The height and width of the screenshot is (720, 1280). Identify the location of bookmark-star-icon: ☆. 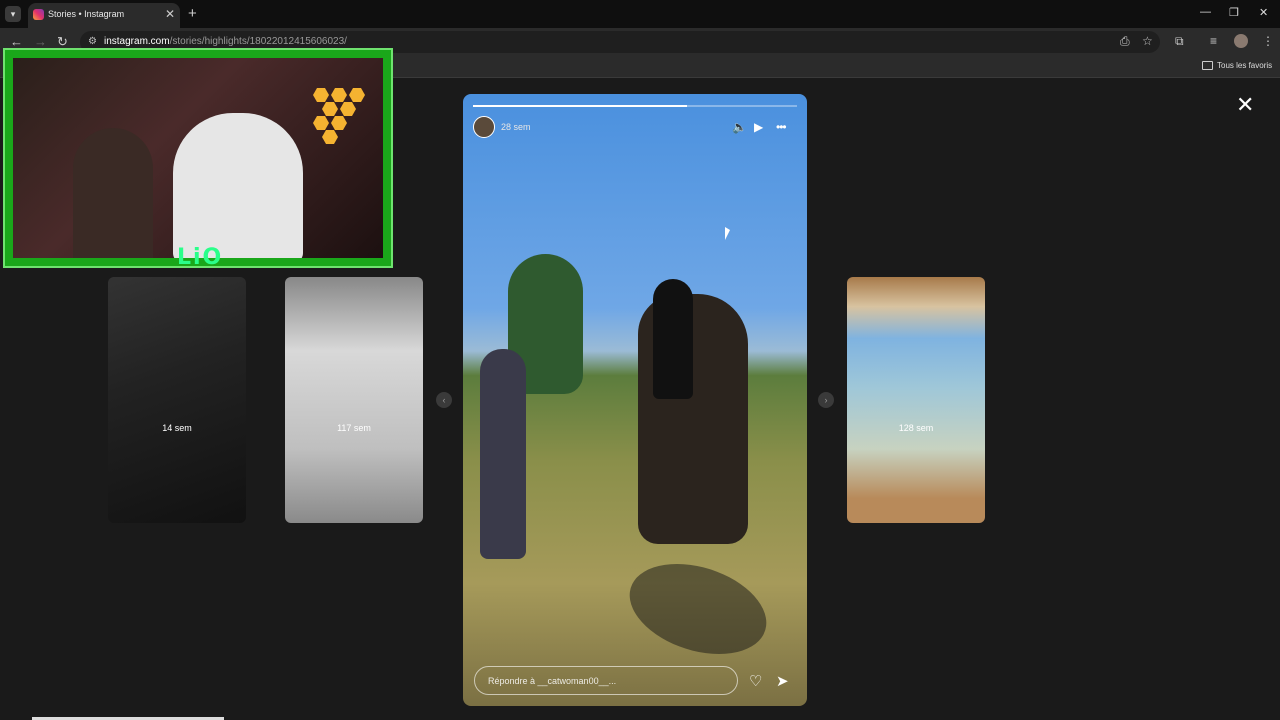
(1147, 41).